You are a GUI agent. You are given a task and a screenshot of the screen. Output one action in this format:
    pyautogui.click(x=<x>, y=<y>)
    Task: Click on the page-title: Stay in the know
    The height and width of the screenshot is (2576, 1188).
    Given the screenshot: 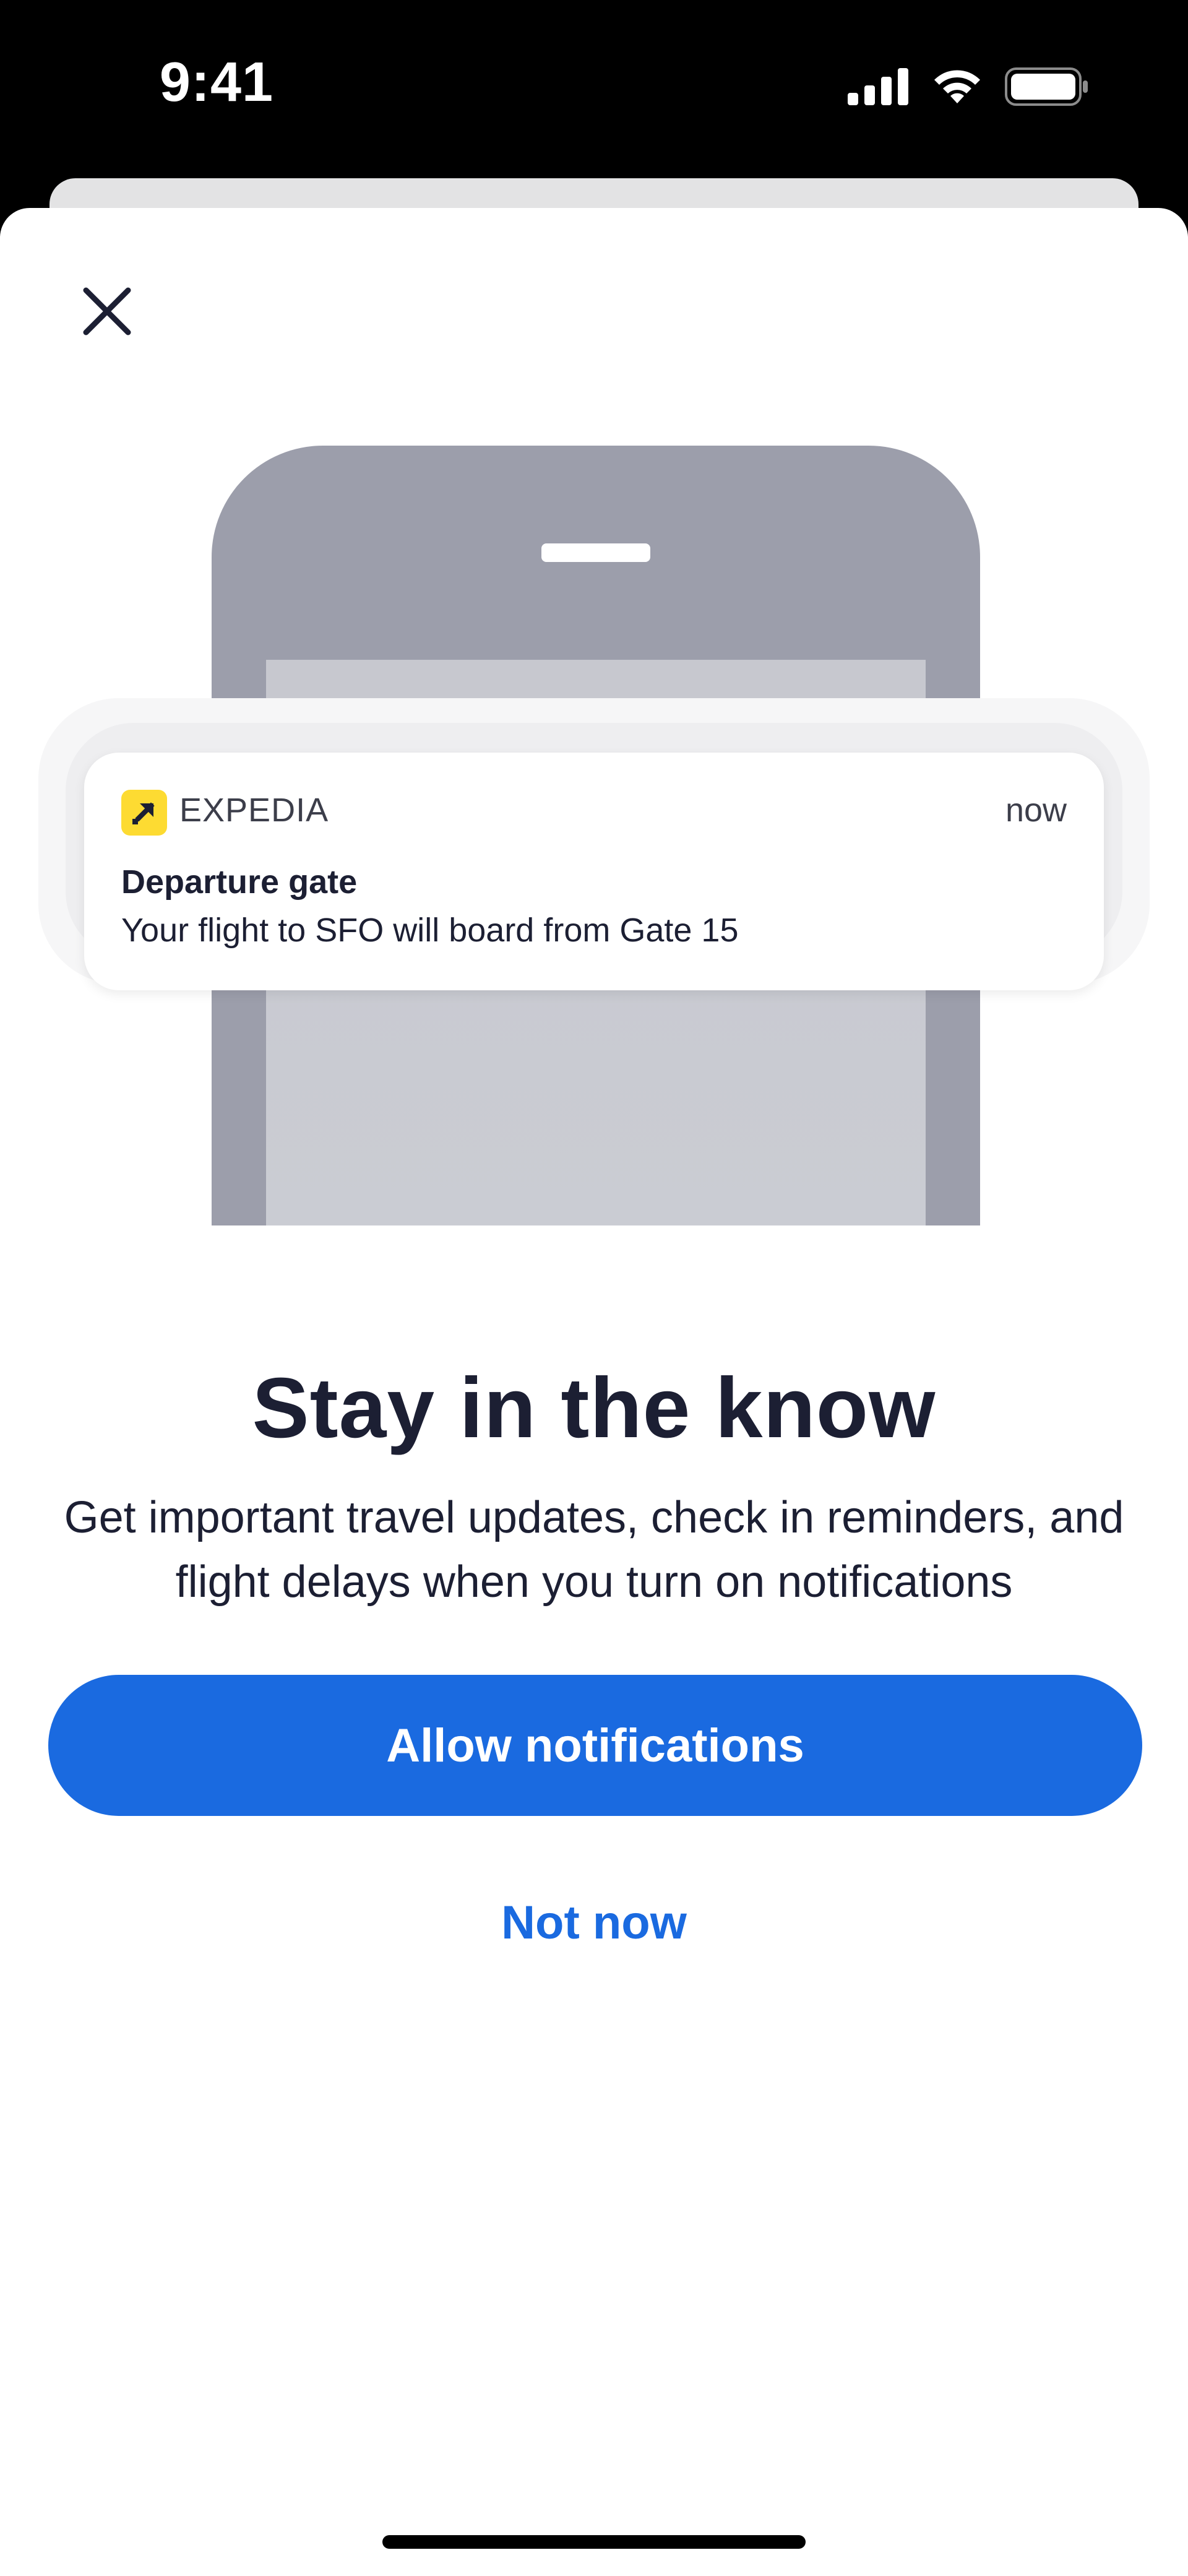 What is the action you would take?
    pyautogui.click(x=594, y=1408)
    